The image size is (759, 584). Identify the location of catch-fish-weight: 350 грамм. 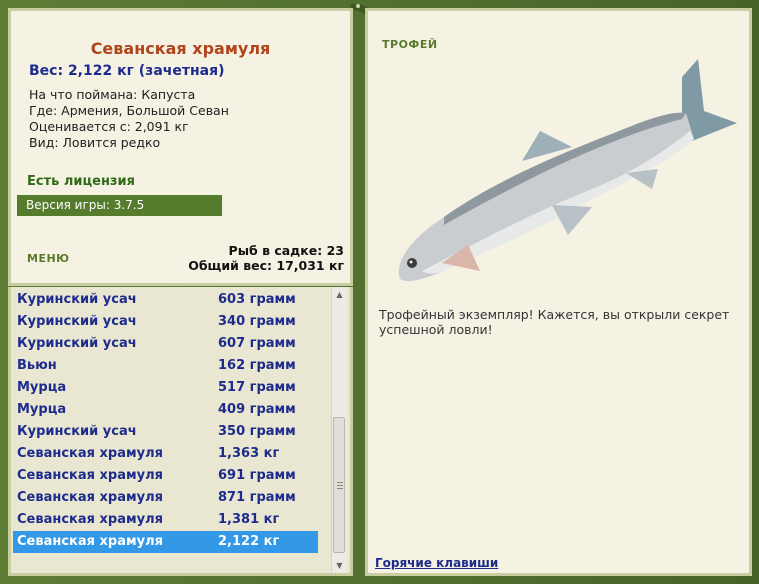
(257, 431).